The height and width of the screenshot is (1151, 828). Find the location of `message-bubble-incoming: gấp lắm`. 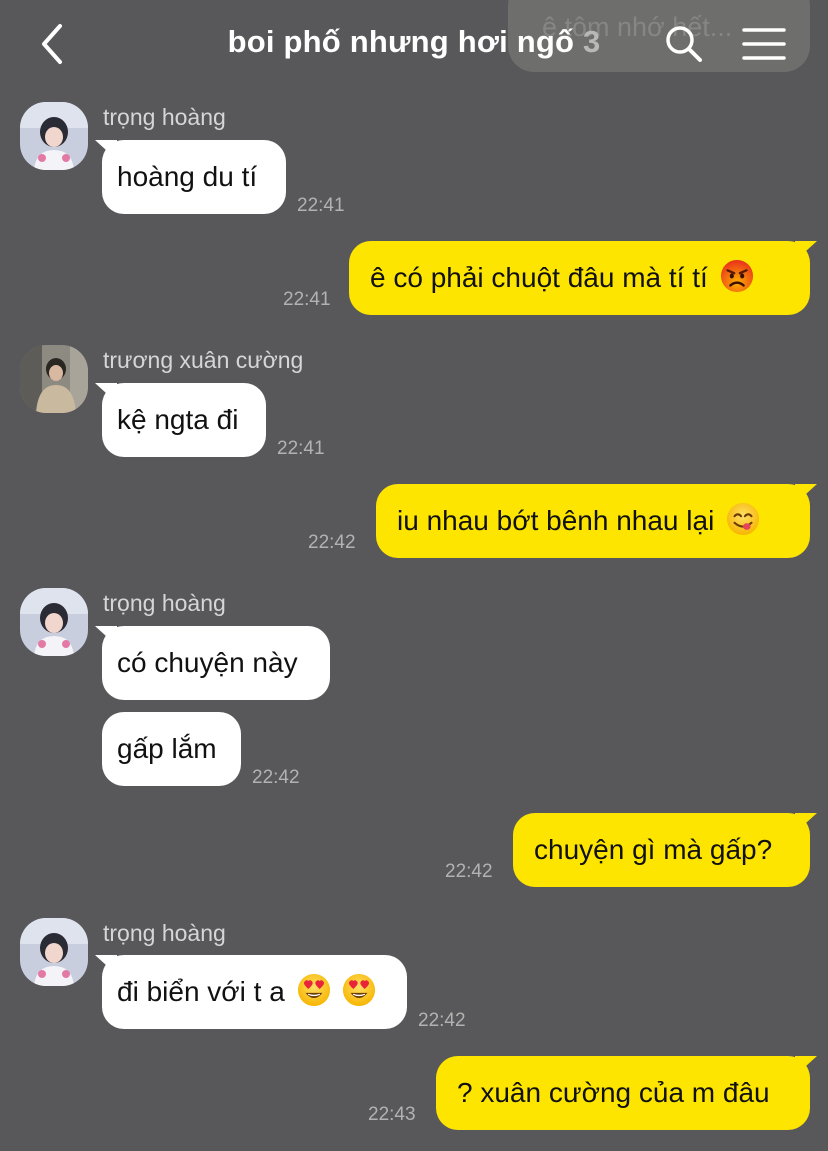

message-bubble-incoming: gấp lắm is located at coordinates (171, 749).